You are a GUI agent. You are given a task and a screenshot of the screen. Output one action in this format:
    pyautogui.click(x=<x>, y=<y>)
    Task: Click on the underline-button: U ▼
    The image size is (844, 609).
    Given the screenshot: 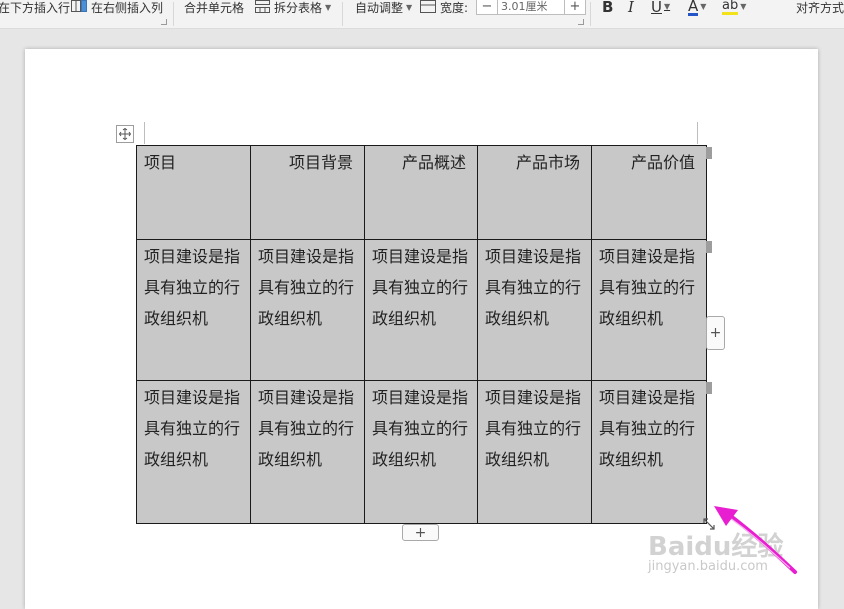 What is the action you would take?
    pyautogui.click(x=660, y=8)
    